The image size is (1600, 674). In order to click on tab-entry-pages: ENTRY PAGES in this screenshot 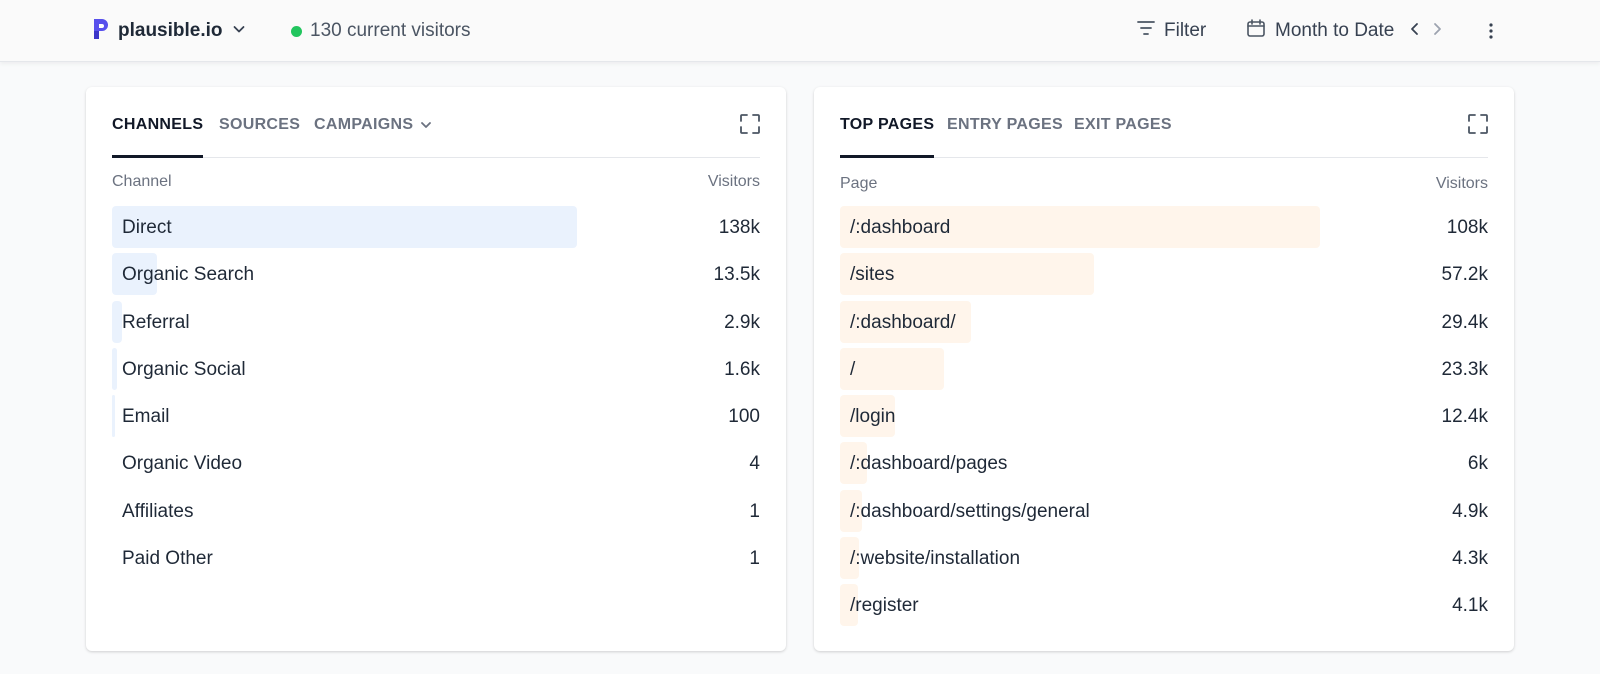, I will do `click(1005, 137)`.